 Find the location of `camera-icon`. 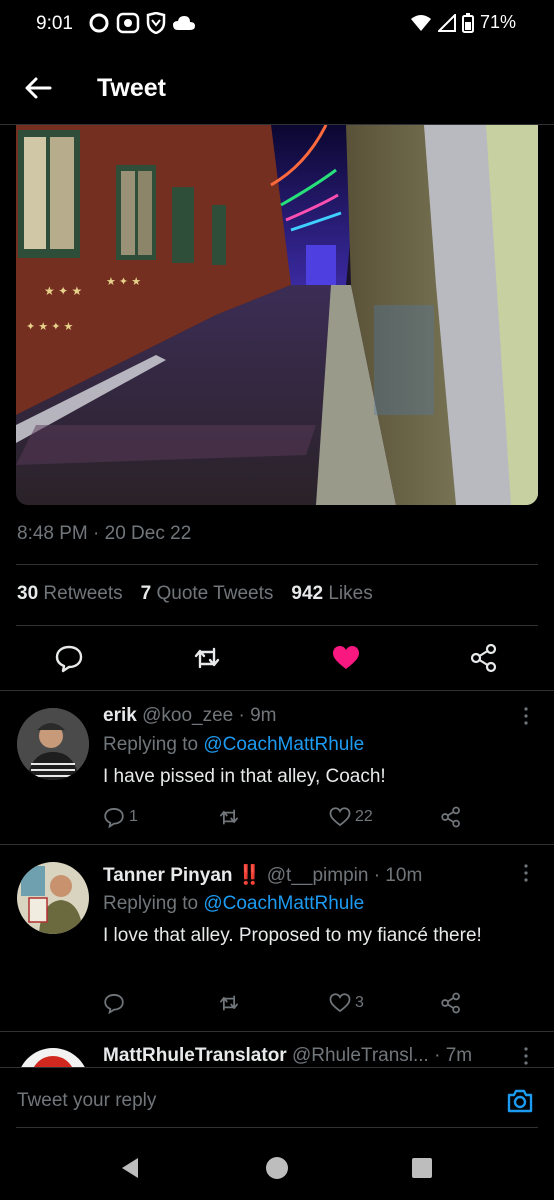

camera-icon is located at coordinates (520, 1101).